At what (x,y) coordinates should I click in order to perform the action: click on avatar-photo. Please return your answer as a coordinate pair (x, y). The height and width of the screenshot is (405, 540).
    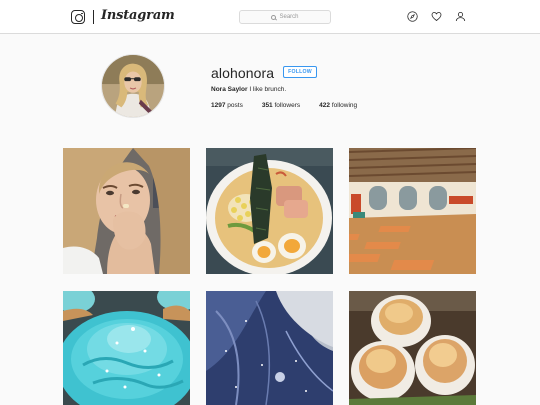
    Looking at the image, I should click on (133, 86).